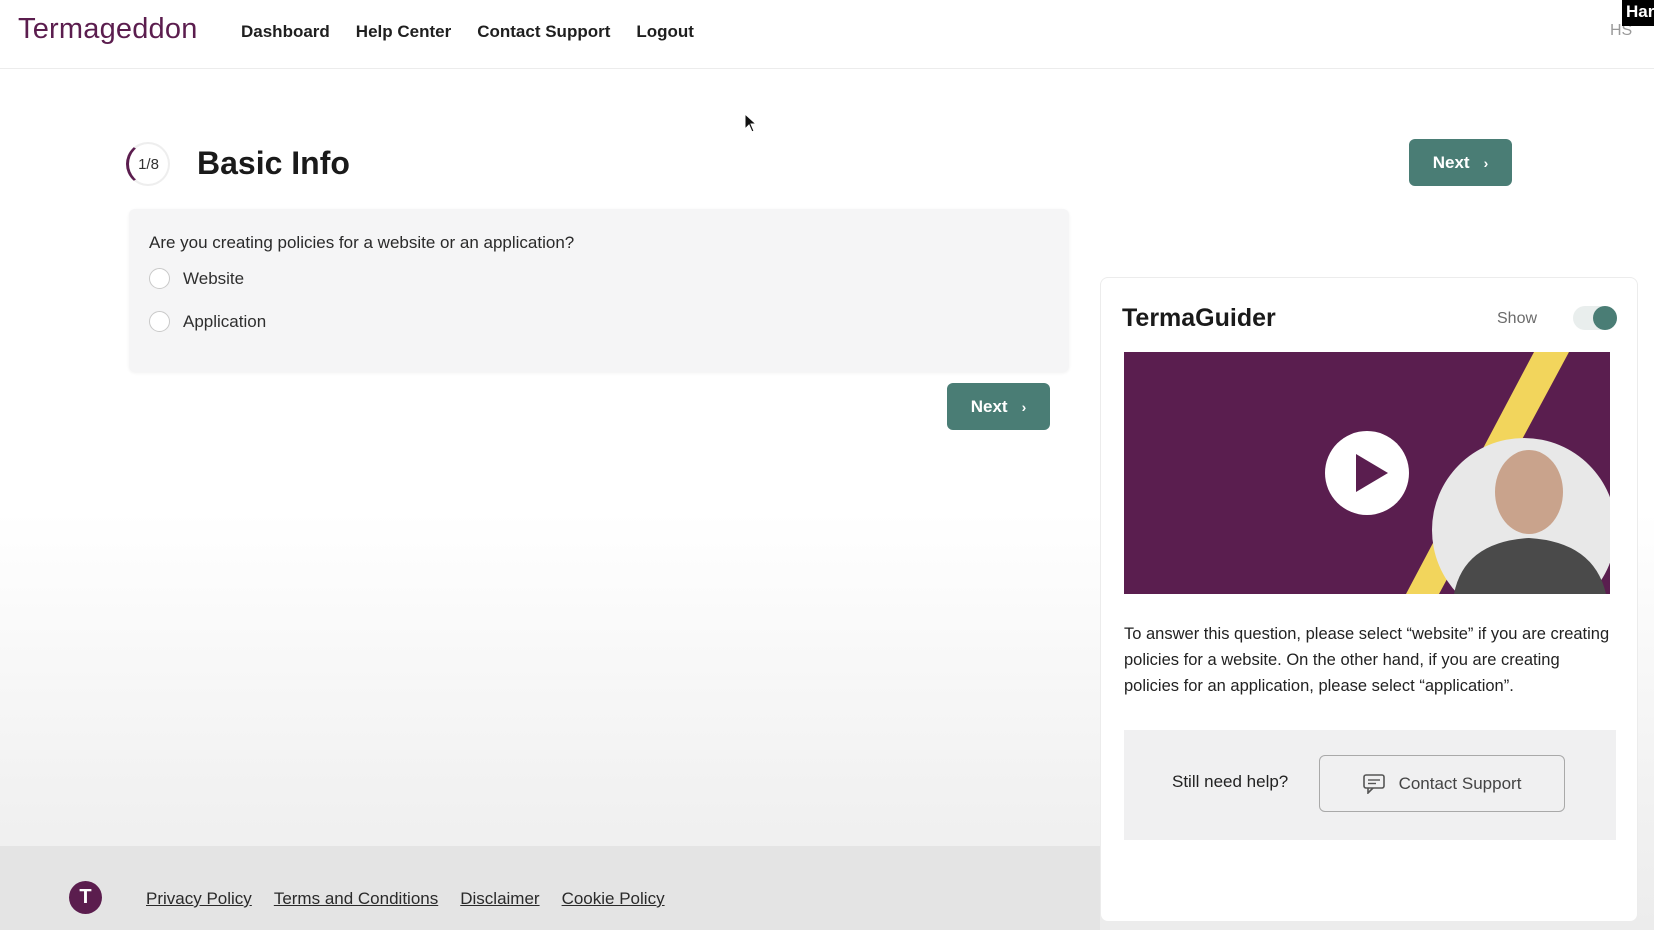 Image resolution: width=1654 pixels, height=930 pixels. Describe the element at coordinates (1605, 318) in the screenshot. I see `toggle-knob` at that location.